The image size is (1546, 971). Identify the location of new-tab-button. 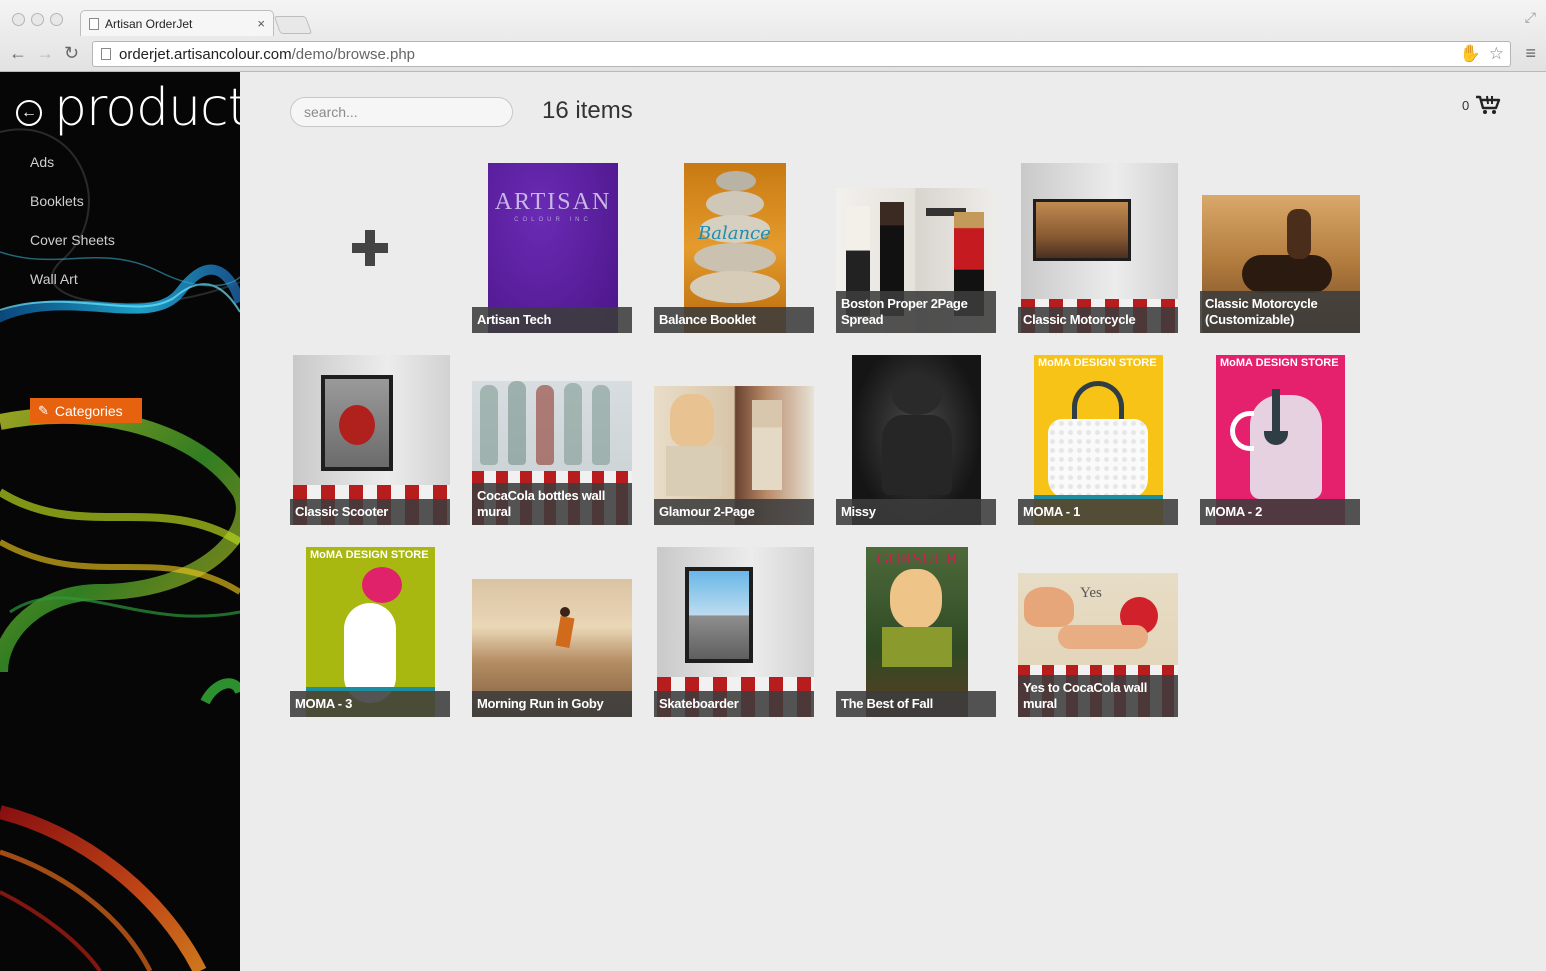
(293, 25).